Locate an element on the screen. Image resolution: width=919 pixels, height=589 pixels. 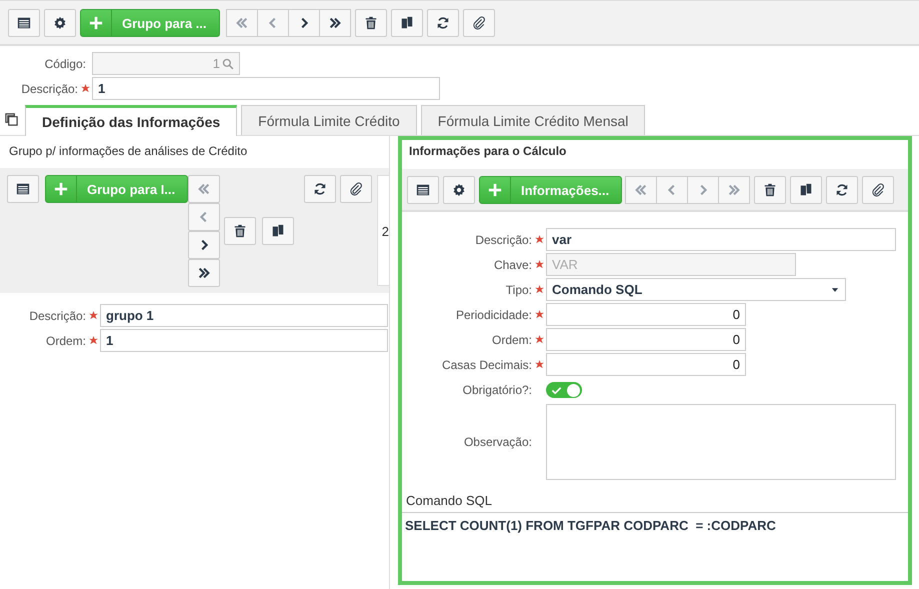
field-label: Observação: is located at coordinates (497, 442).